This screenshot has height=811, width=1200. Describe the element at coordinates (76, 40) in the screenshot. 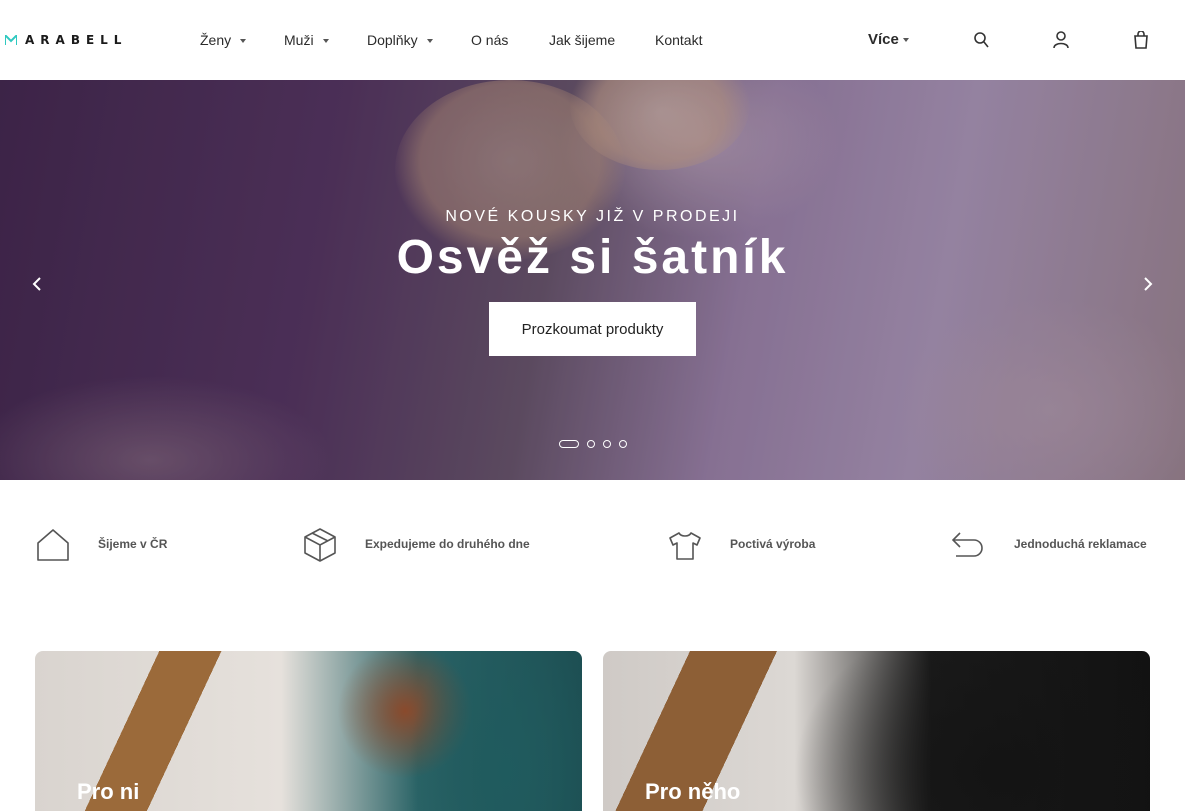

I see `logo-text: ARABELL` at that location.